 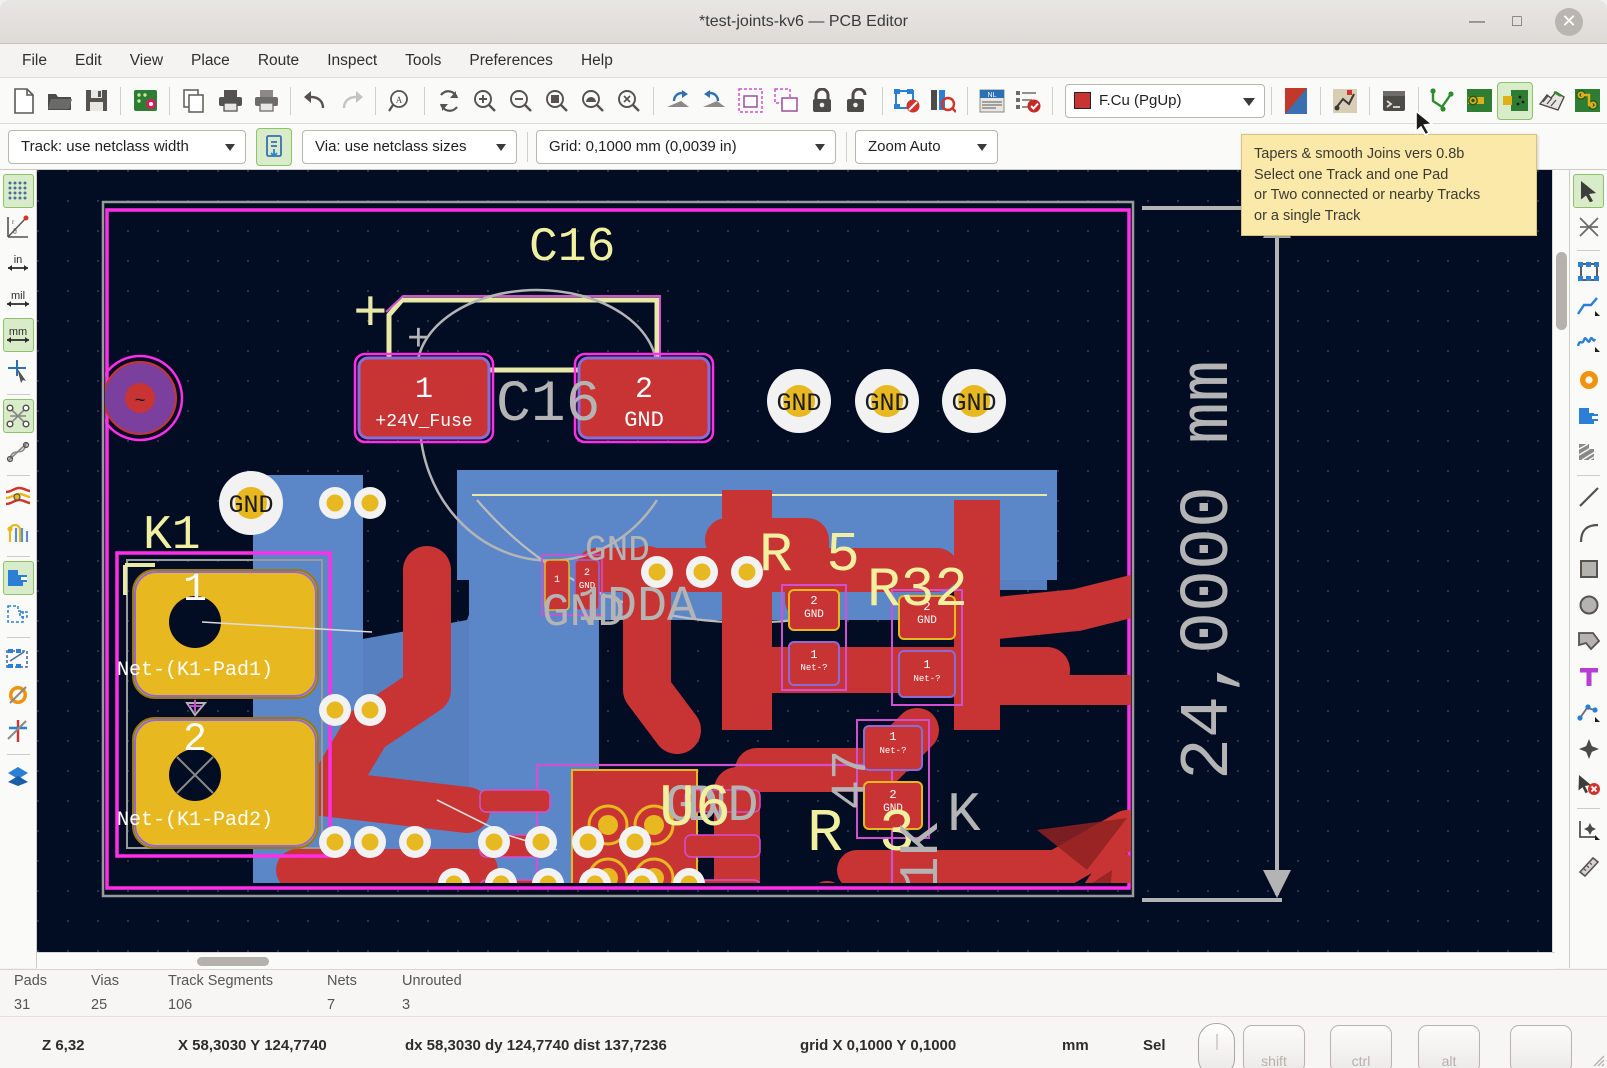 What do you see at coordinates (423, 61) in the screenshot?
I see `menu-tools: Tools` at bounding box center [423, 61].